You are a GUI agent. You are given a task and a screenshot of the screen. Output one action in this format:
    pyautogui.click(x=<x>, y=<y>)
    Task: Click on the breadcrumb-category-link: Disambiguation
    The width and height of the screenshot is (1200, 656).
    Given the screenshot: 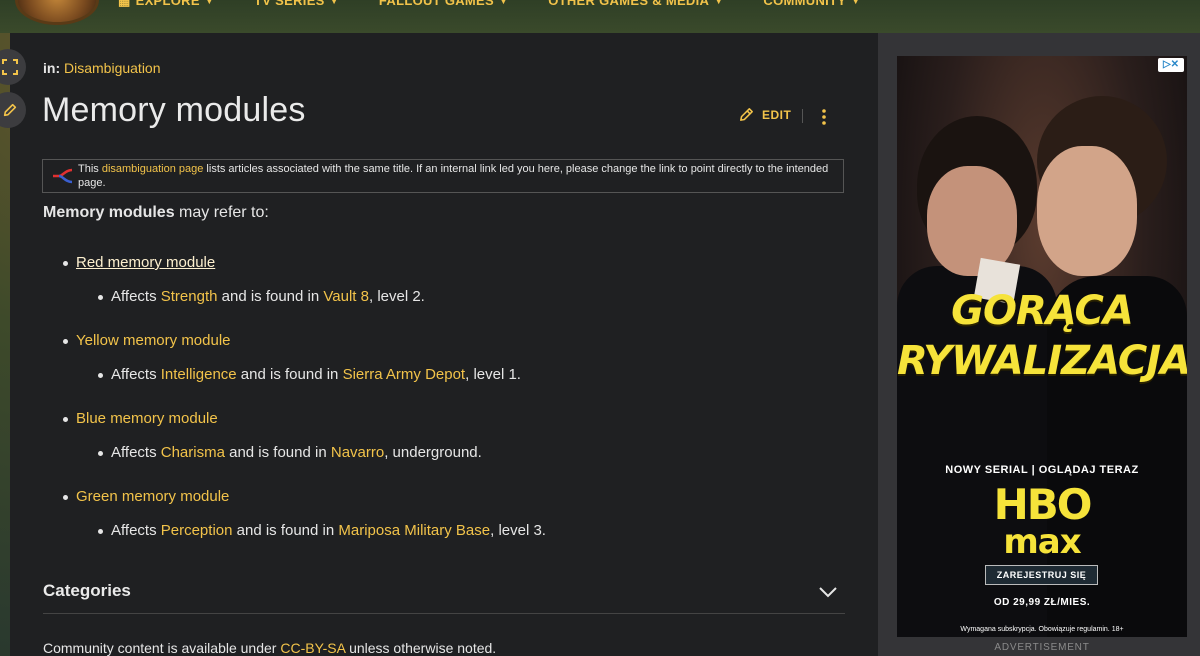 What is the action you would take?
    pyautogui.click(x=112, y=68)
    